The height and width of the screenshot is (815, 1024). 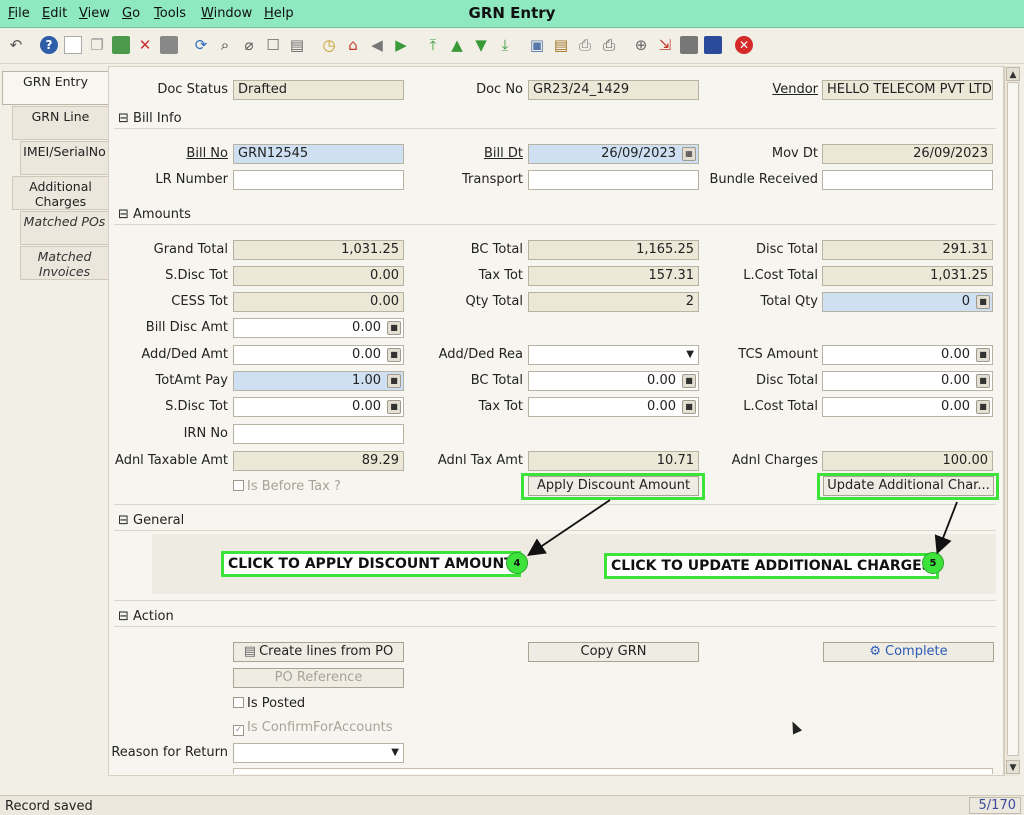 I want to click on scrollbar-thumb, so click(x=1013, y=419).